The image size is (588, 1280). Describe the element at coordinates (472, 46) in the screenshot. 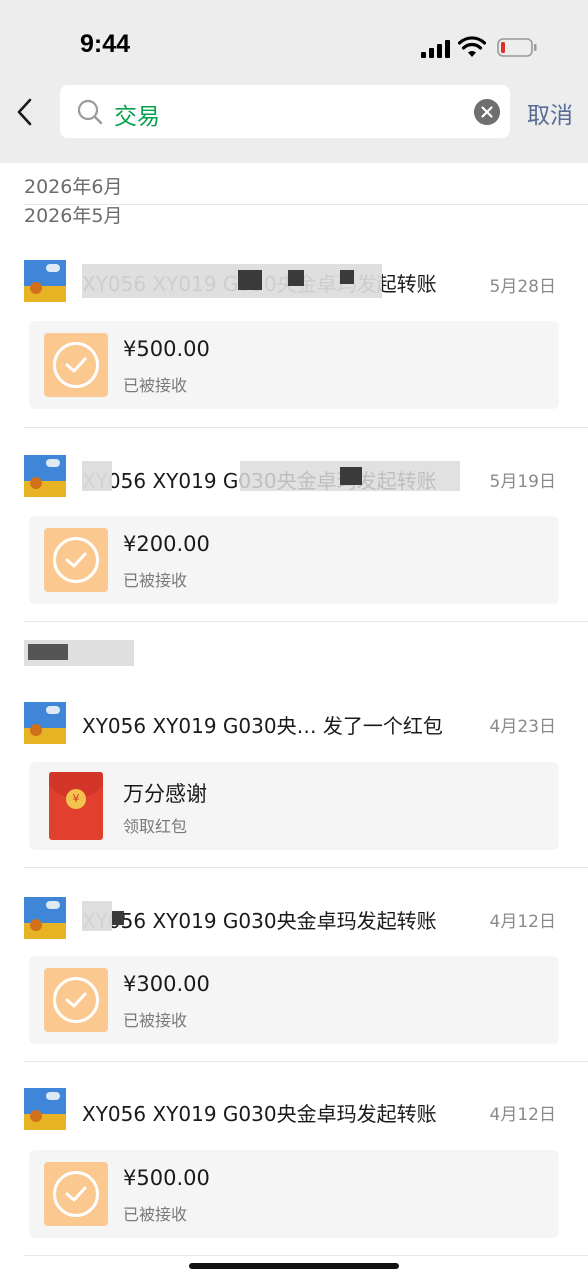

I see `wifi-icon` at that location.